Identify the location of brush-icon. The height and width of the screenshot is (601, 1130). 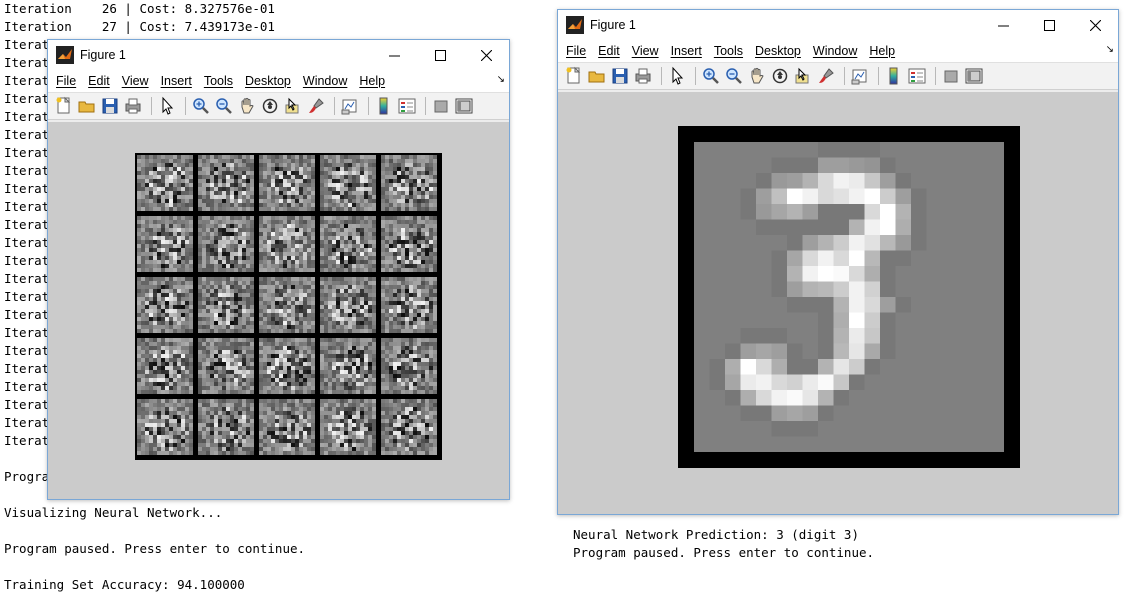
(826, 75).